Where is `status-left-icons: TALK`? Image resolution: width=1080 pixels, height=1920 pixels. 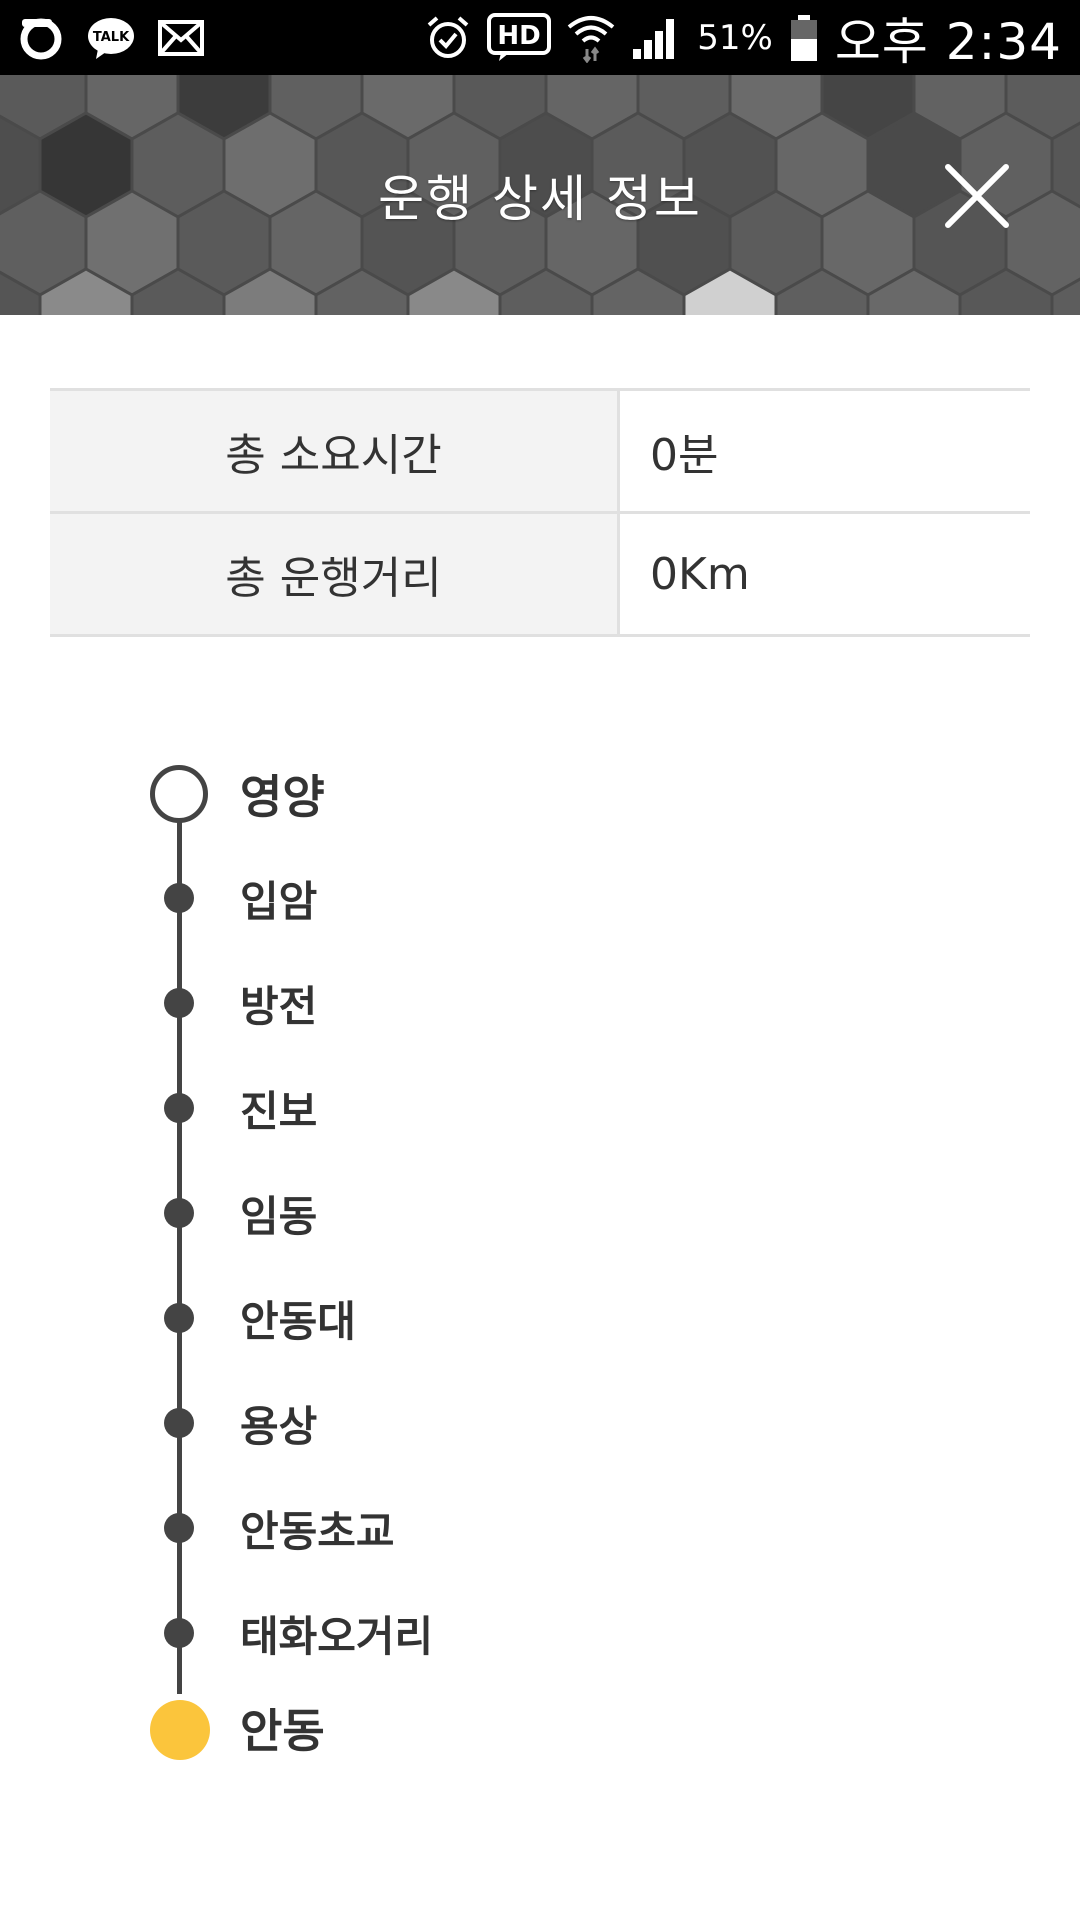 status-left-icons: TALK is located at coordinates (111, 38).